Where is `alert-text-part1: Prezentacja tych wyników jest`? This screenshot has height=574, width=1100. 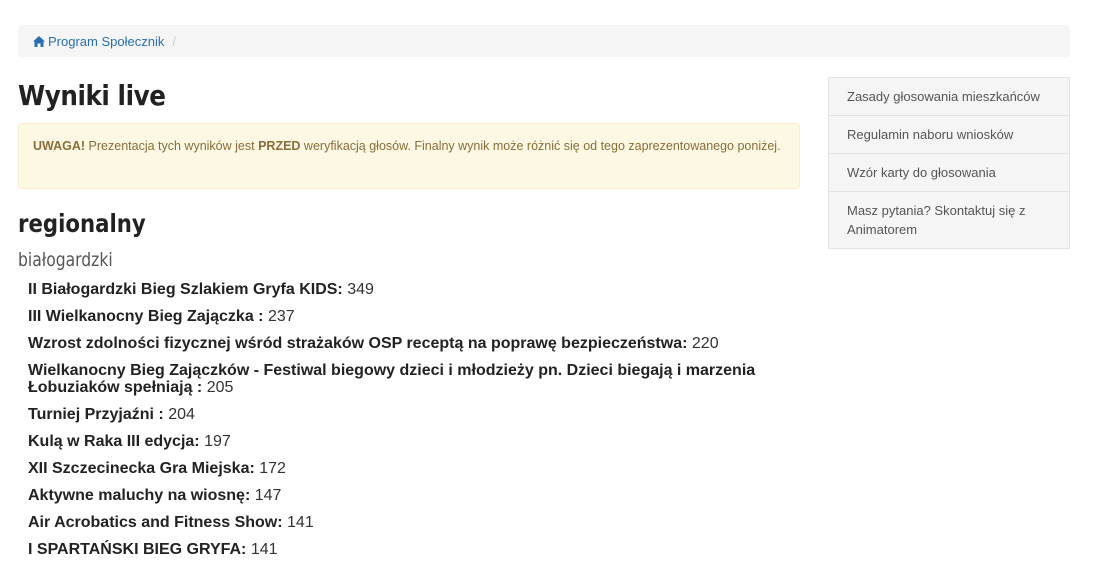 alert-text-part1: Prezentacja tych wyników jest is located at coordinates (172, 146).